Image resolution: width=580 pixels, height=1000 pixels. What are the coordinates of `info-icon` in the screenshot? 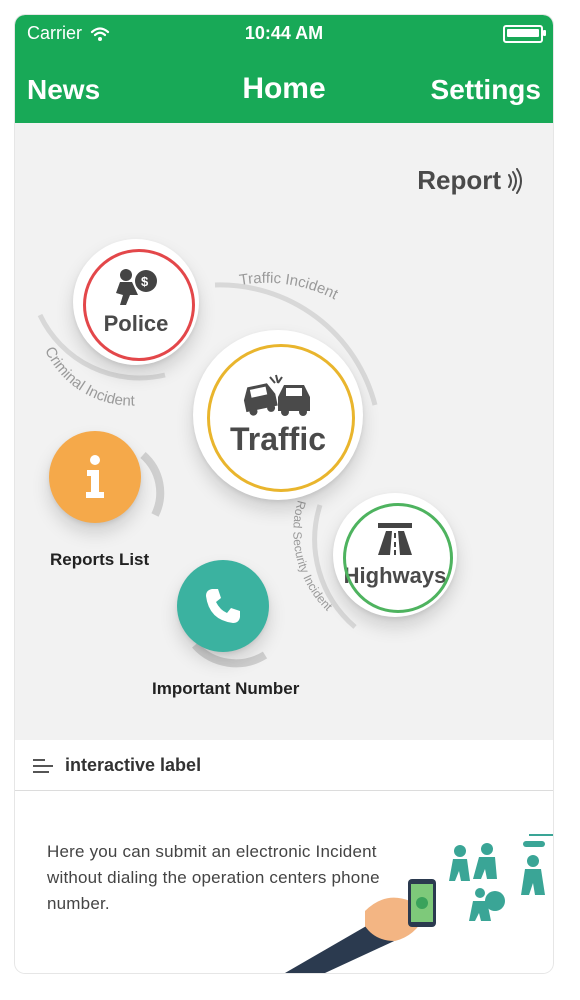 It's located at (95, 476).